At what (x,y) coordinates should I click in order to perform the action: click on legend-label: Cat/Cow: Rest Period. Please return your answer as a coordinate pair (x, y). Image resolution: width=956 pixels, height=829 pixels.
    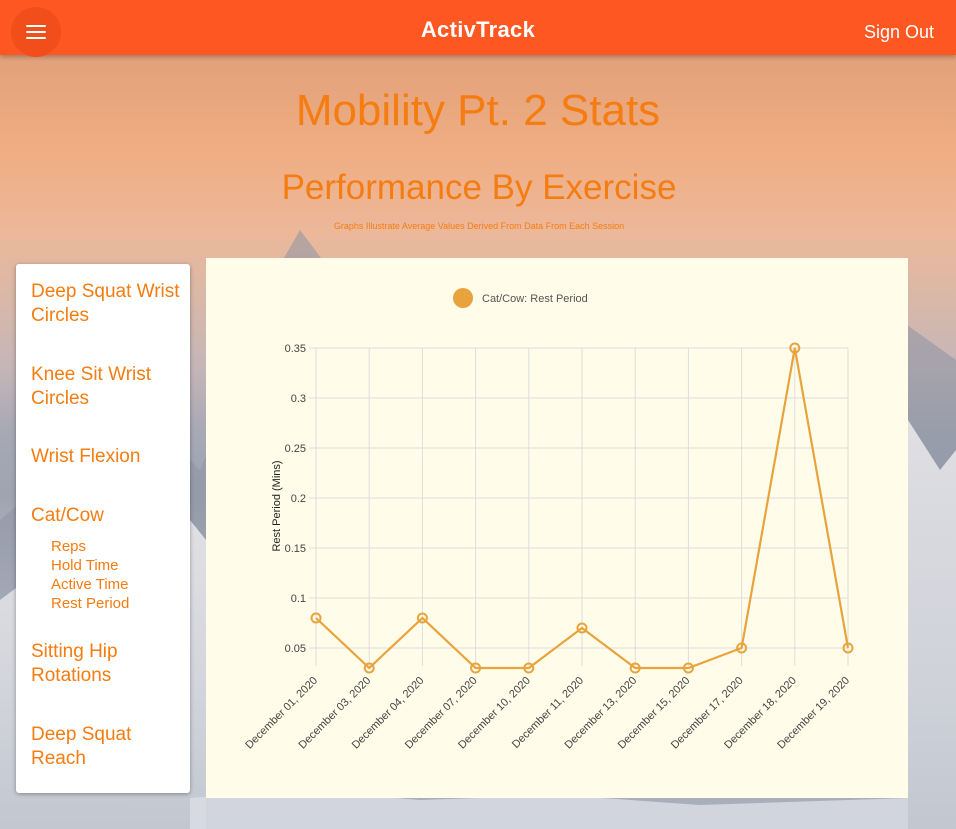
    Looking at the image, I should click on (535, 299).